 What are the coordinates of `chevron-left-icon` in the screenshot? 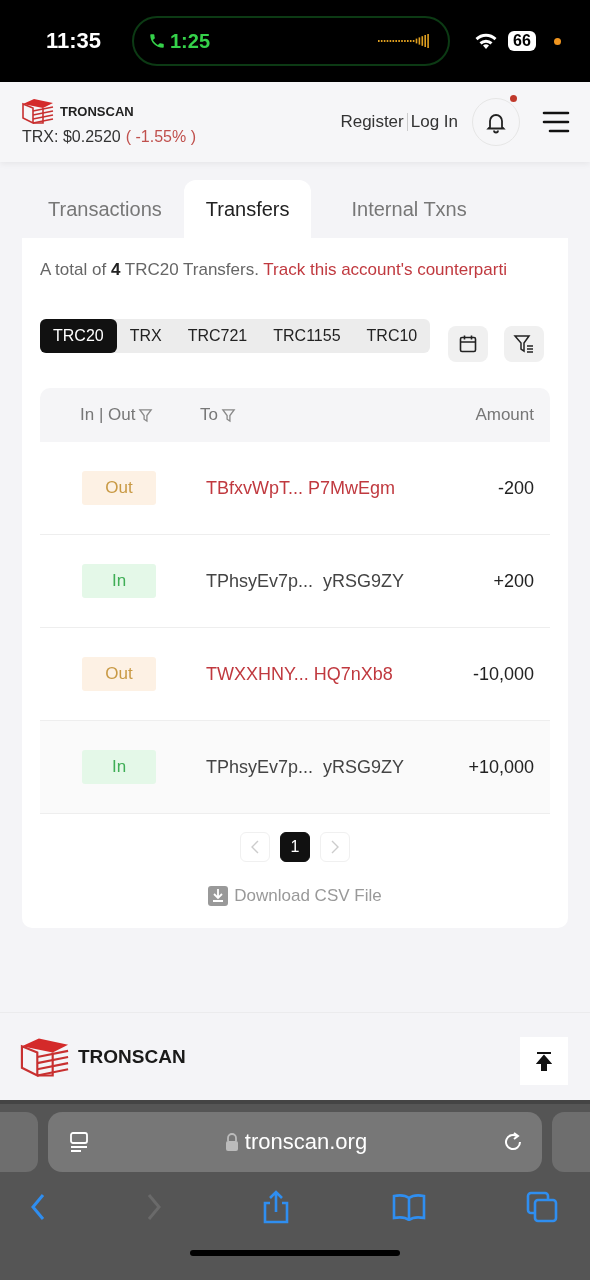 It's located at (255, 847).